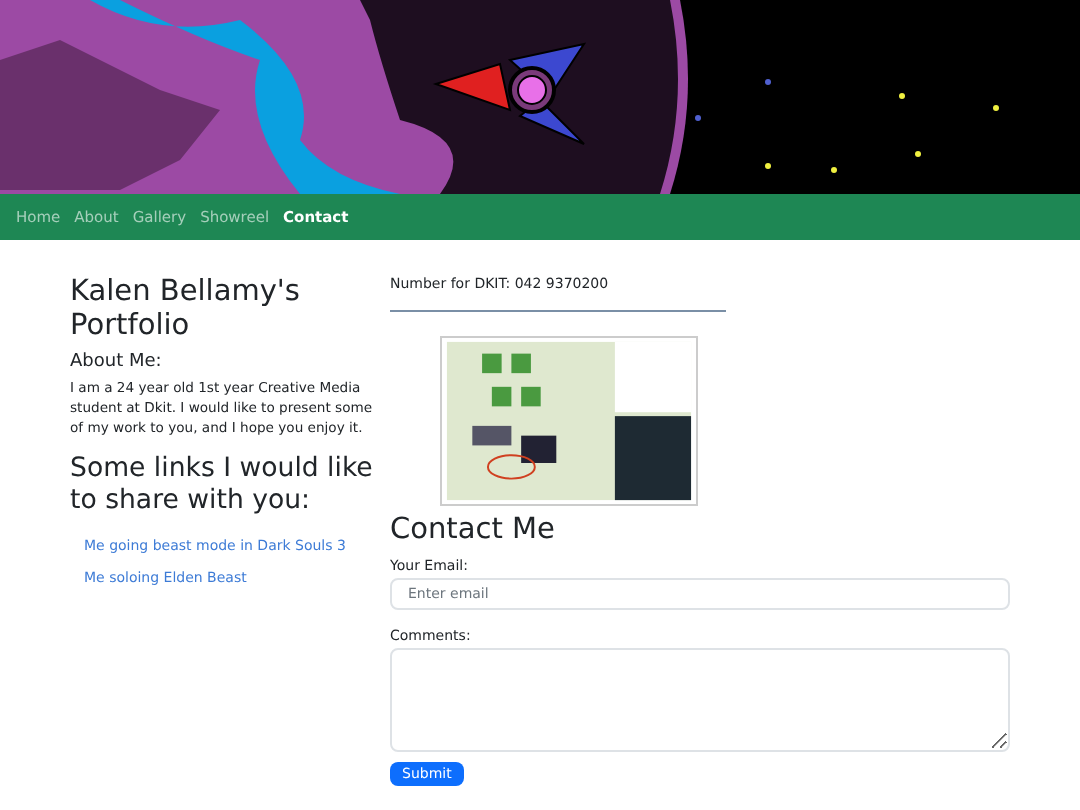  What do you see at coordinates (700, 700) in the screenshot?
I see `comments-input` at bounding box center [700, 700].